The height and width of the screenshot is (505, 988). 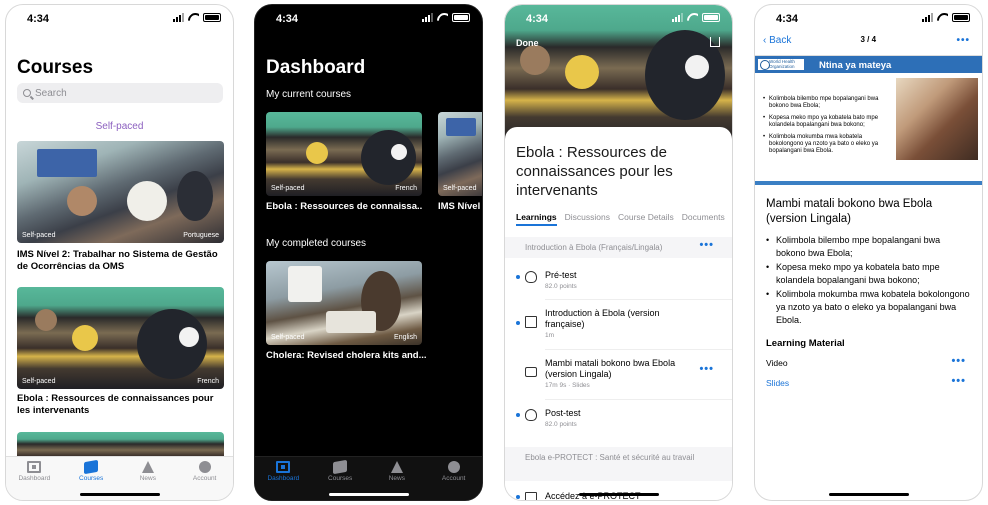 I want to click on home-indicator, so click(x=868, y=494).